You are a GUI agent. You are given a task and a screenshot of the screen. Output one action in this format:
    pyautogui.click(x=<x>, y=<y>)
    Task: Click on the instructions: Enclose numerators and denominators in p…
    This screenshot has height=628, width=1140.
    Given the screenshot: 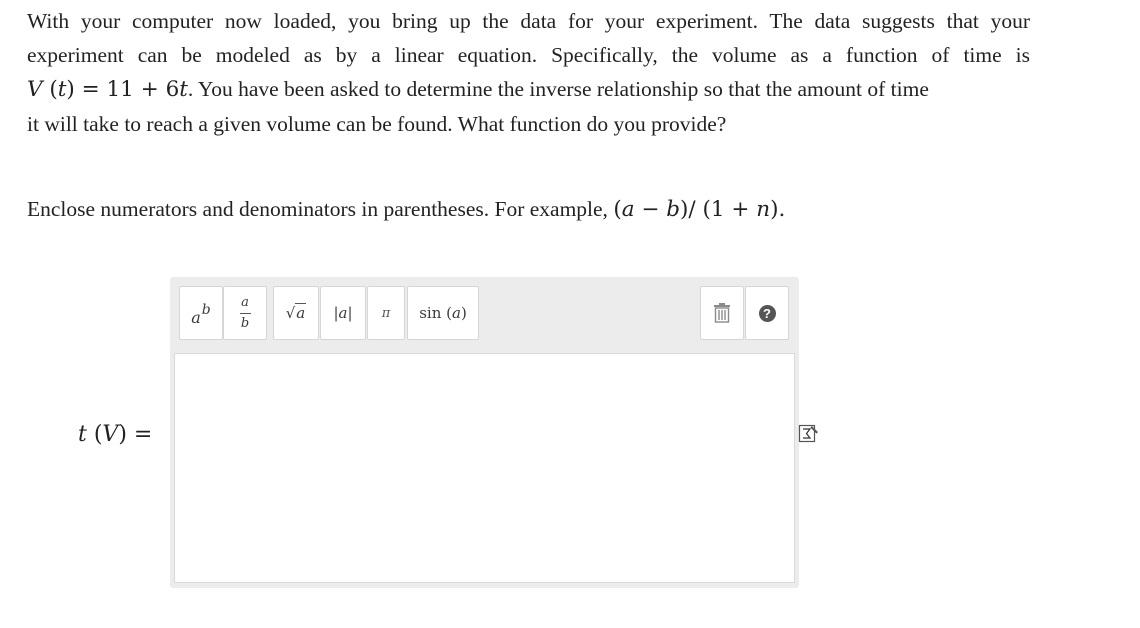 What is the action you would take?
    pyautogui.click(x=406, y=209)
    